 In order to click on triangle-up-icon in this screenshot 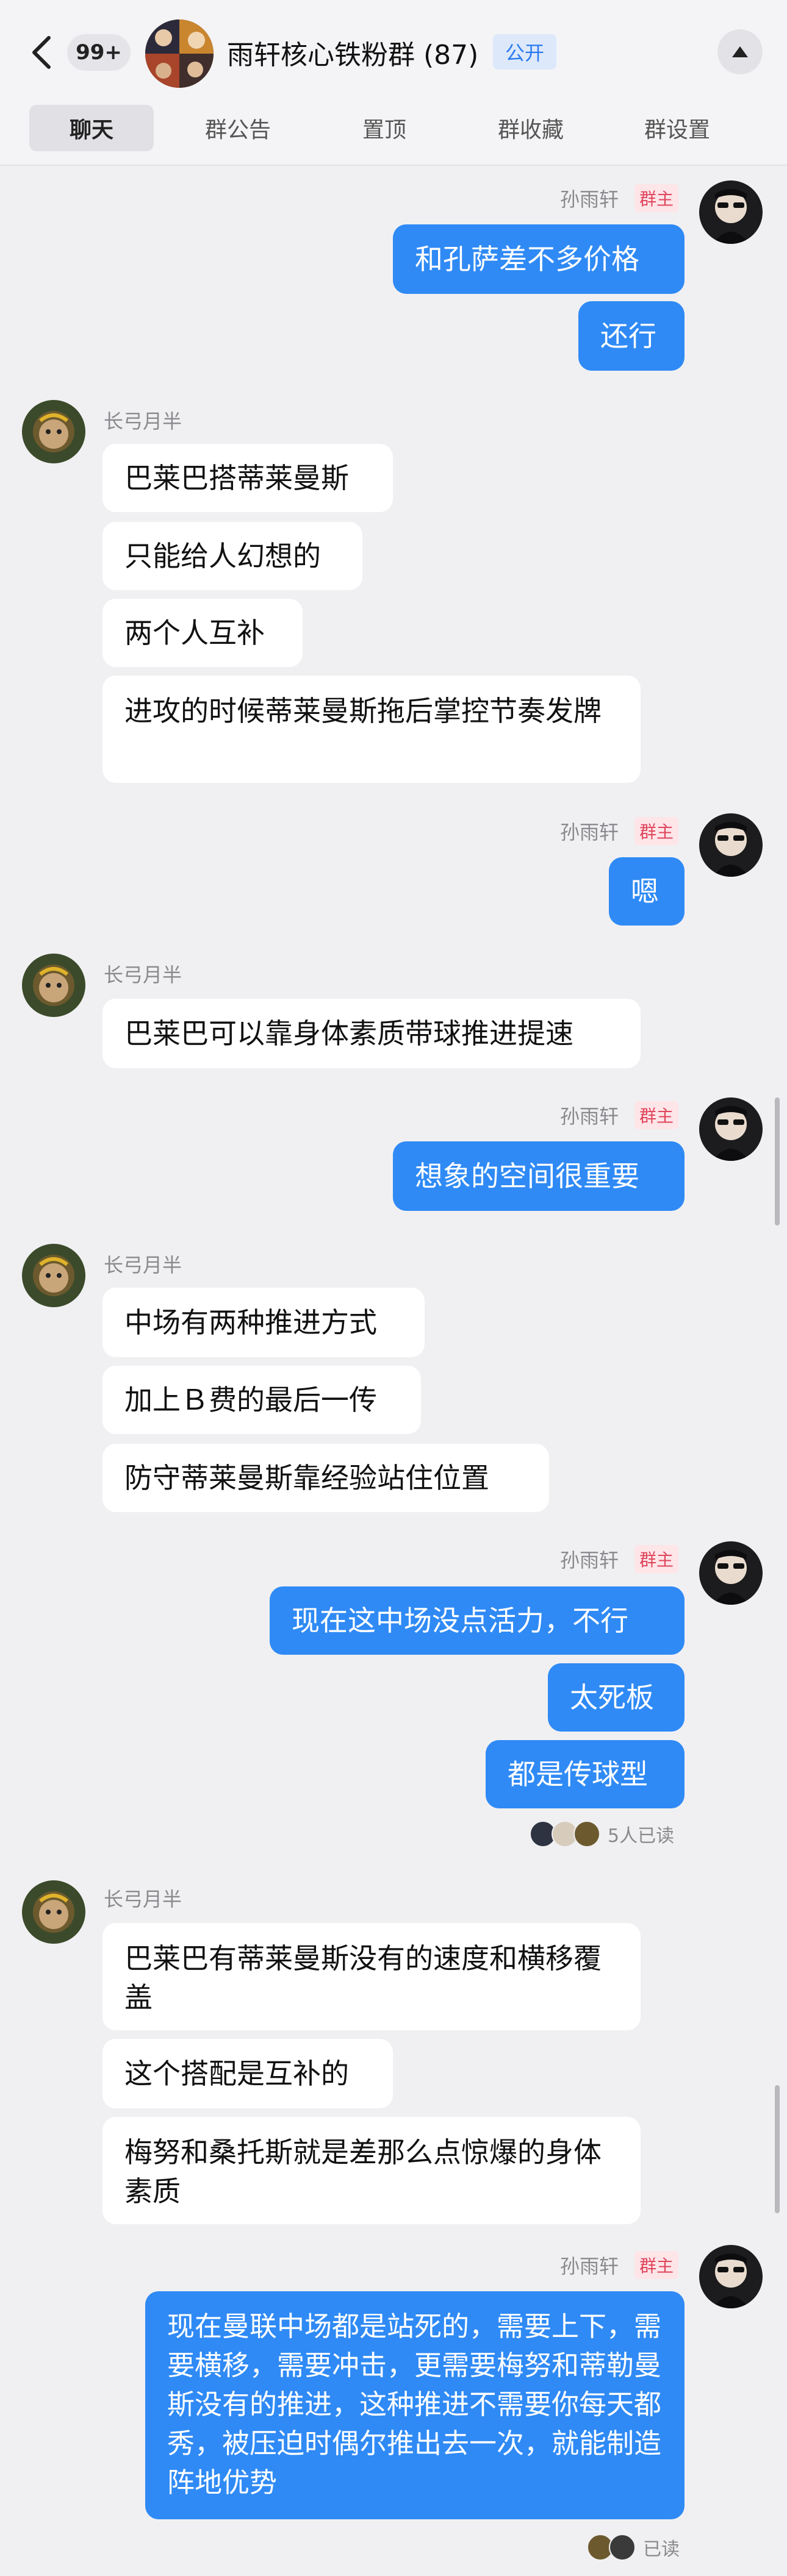, I will do `click(740, 52)`.